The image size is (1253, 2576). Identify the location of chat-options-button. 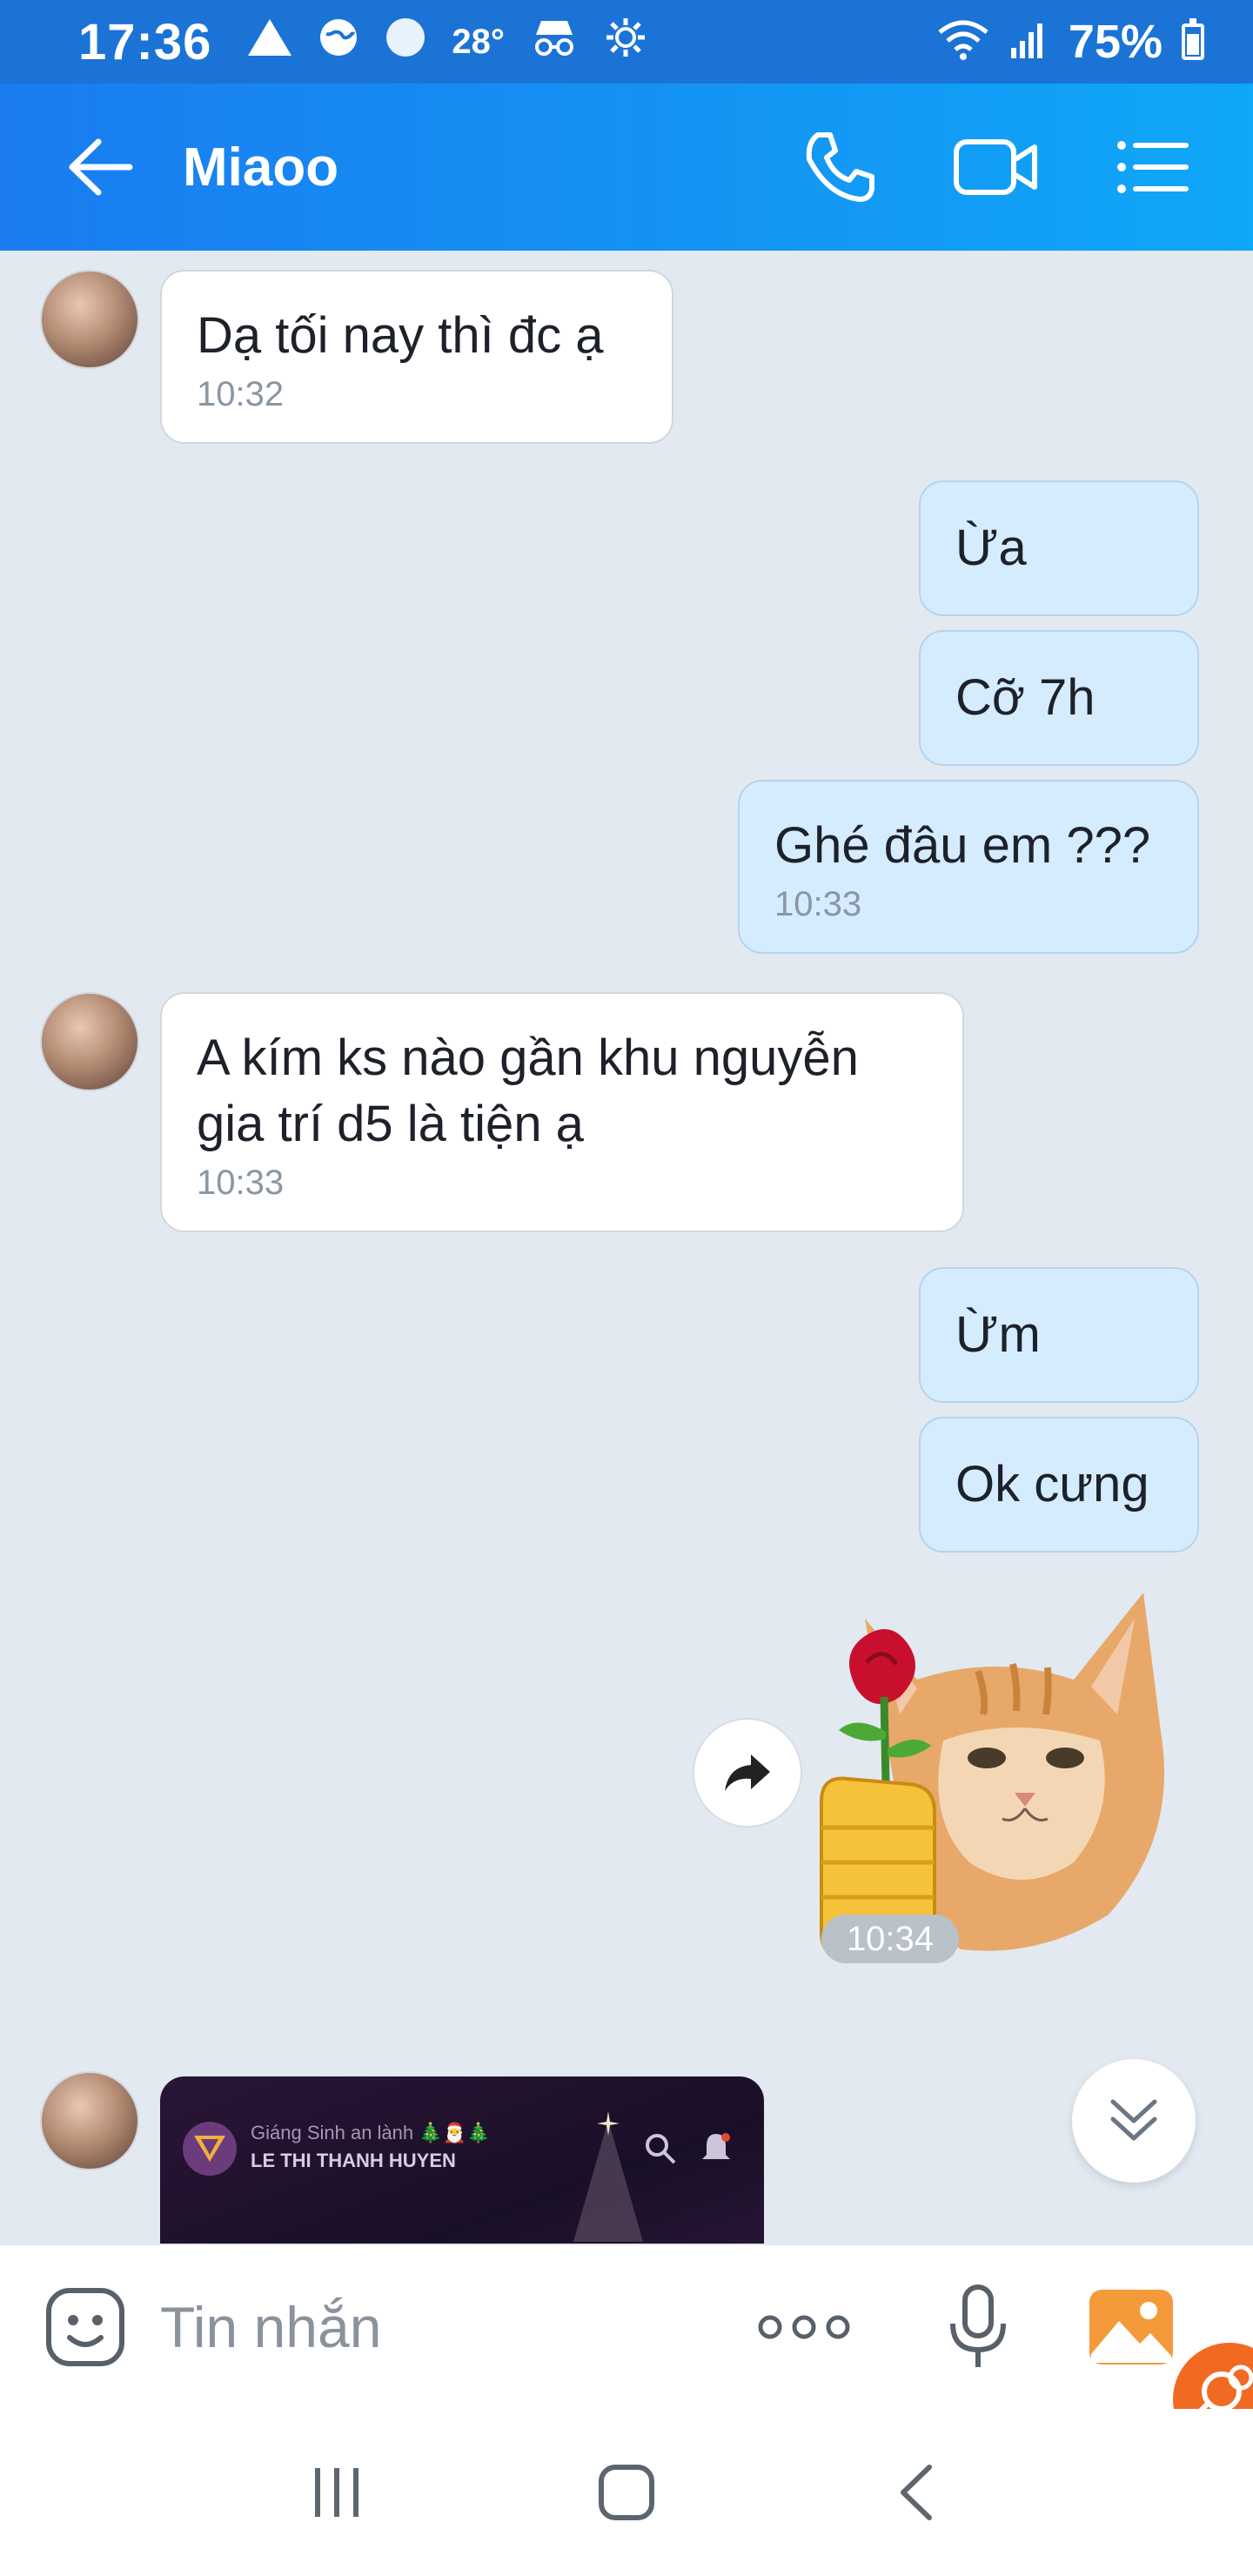
(1153, 167).